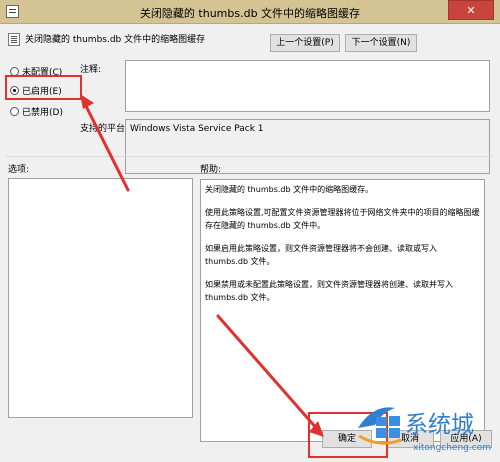 The image size is (500, 462). I want to click on window-title: 关闭隐藏的 thumbs.db 文件中的缩略图缓存, so click(250, 13).